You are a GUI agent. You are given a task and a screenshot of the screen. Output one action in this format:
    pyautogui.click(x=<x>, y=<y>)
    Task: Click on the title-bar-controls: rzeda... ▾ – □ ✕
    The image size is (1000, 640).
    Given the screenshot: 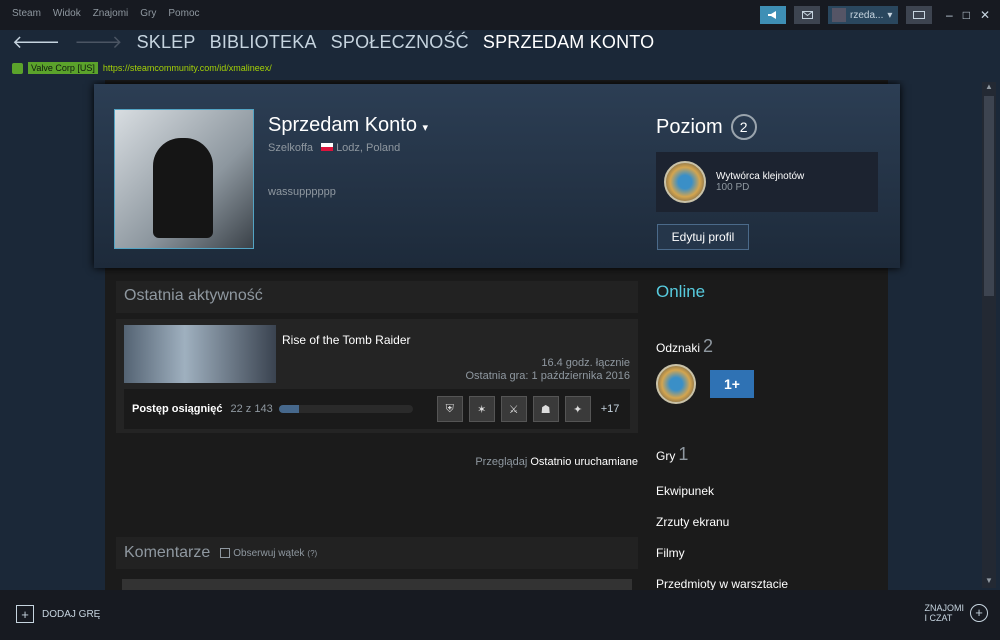 What is the action you would take?
    pyautogui.click(x=875, y=15)
    